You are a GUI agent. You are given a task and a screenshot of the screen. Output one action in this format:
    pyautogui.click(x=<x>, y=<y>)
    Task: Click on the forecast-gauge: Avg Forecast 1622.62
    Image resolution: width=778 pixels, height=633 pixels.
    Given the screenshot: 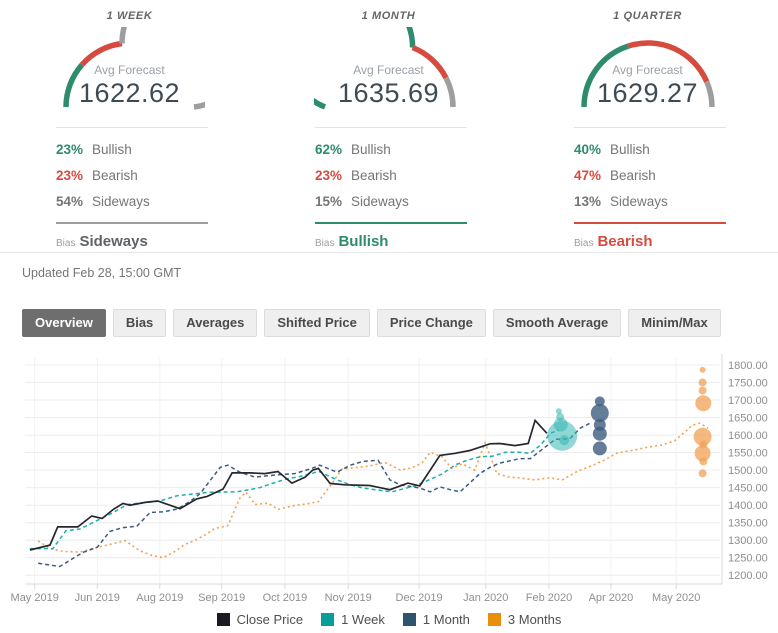 What is the action you would take?
    pyautogui.click(x=130, y=70)
    